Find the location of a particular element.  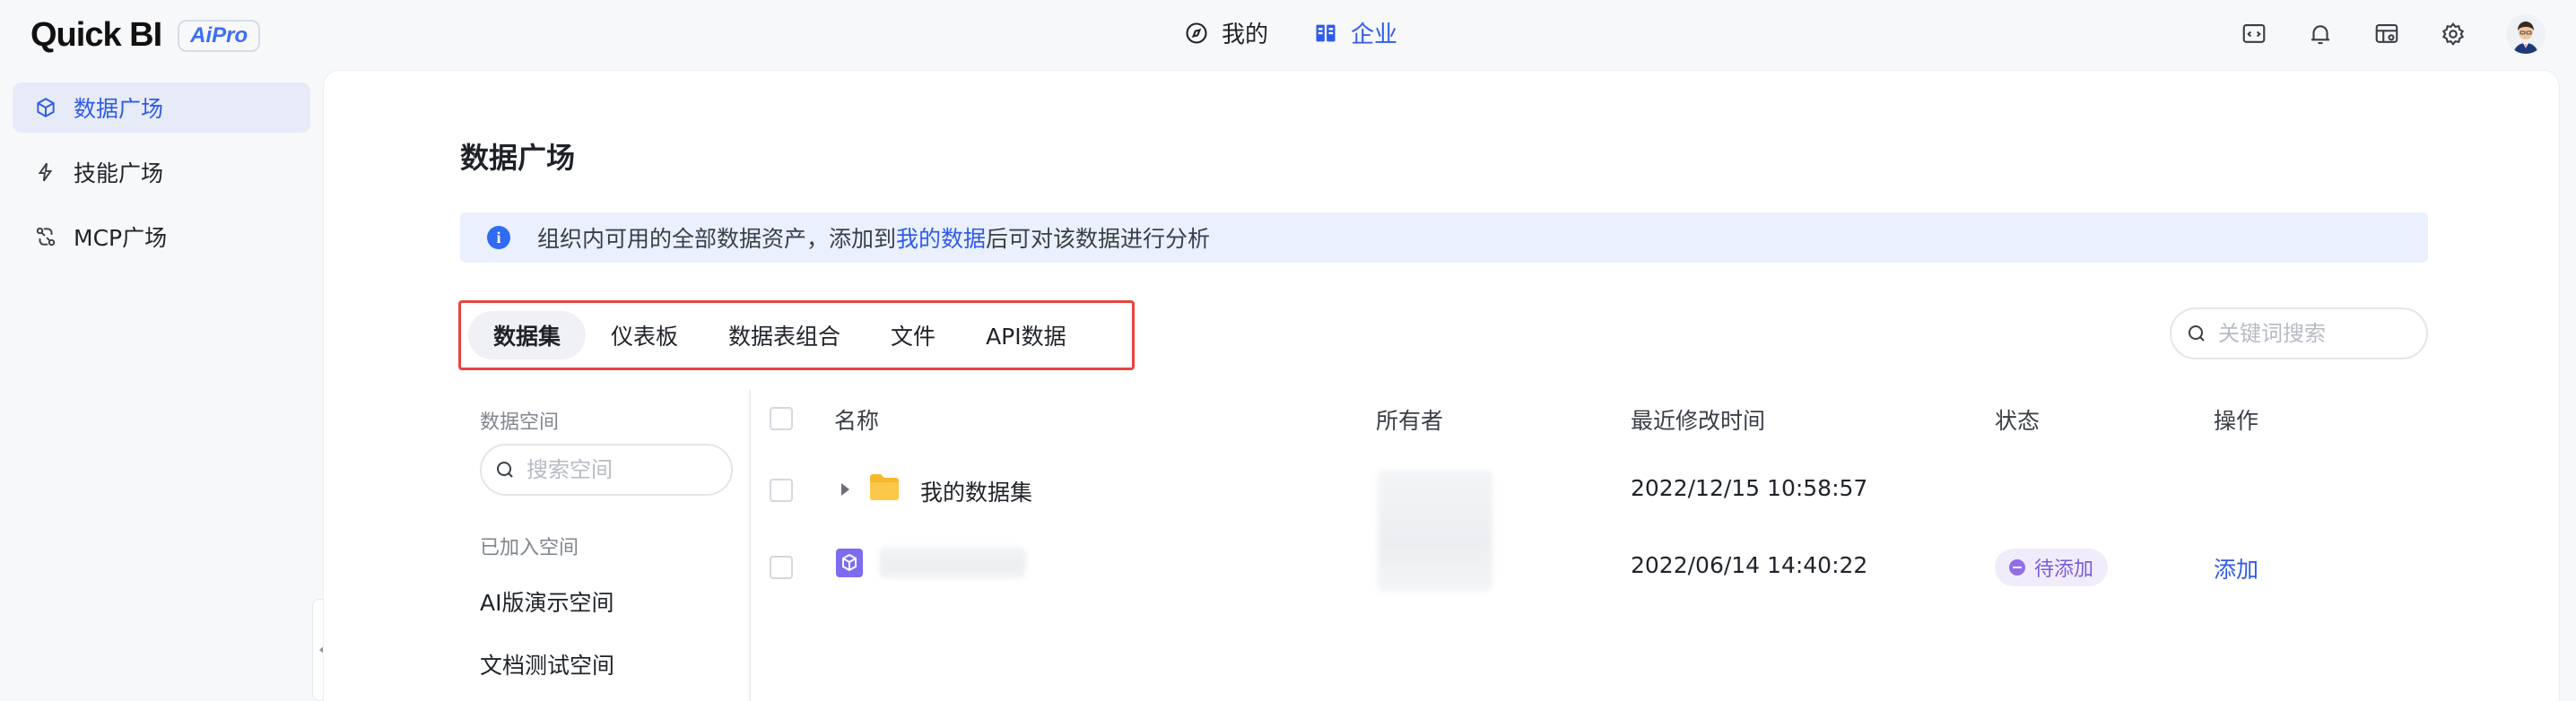

dataset-icon is located at coordinates (849, 563).